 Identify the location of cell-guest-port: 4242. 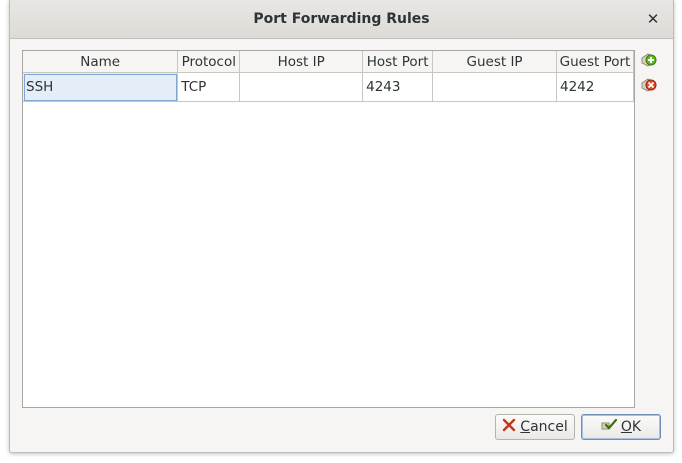
(595, 87).